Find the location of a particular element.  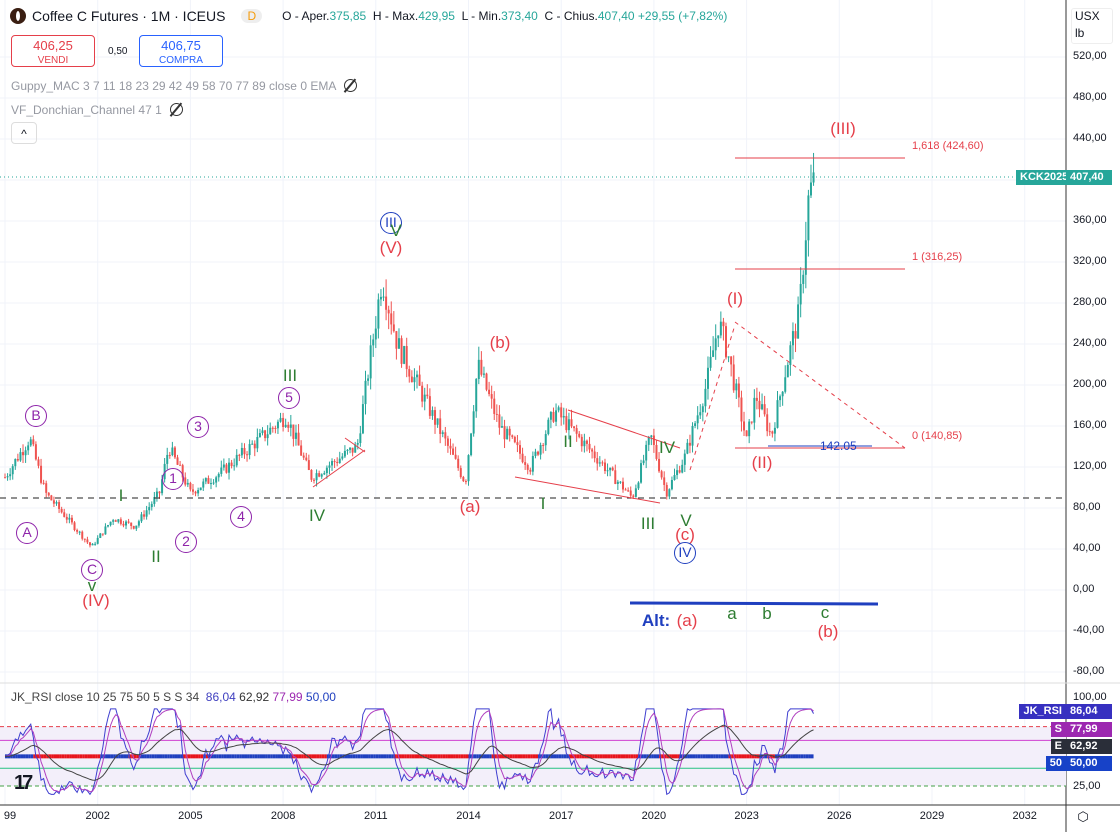

price-axis-label: 0,00 is located at coordinates (1084, 589).